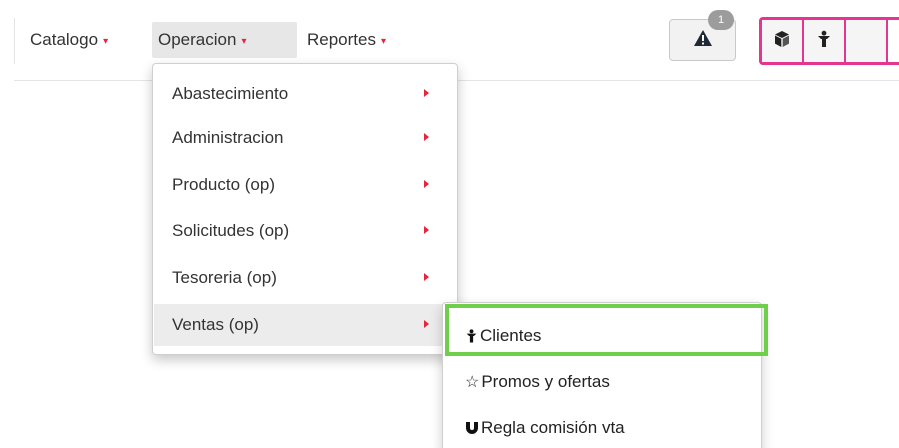  What do you see at coordinates (305, 138) in the screenshot?
I see `menu-item-administracion: Administracion` at bounding box center [305, 138].